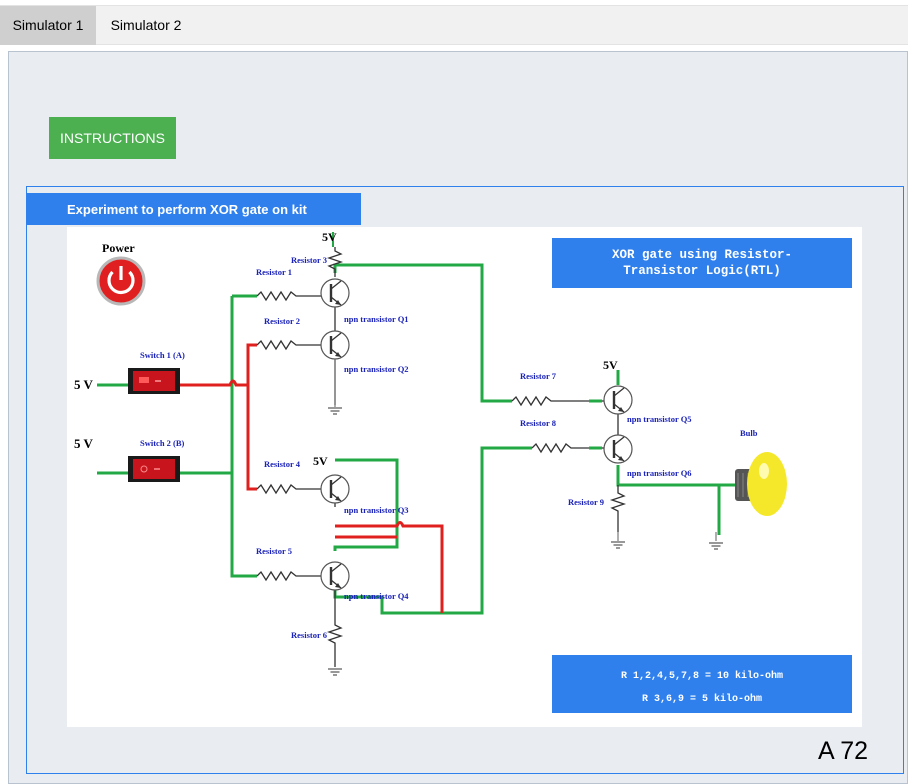 The width and height of the screenshot is (908, 784). Describe the element at coordinates (454, 25) in the screenshot. I see `tab-bar: Simulator 1 Simulator 2` at that location.